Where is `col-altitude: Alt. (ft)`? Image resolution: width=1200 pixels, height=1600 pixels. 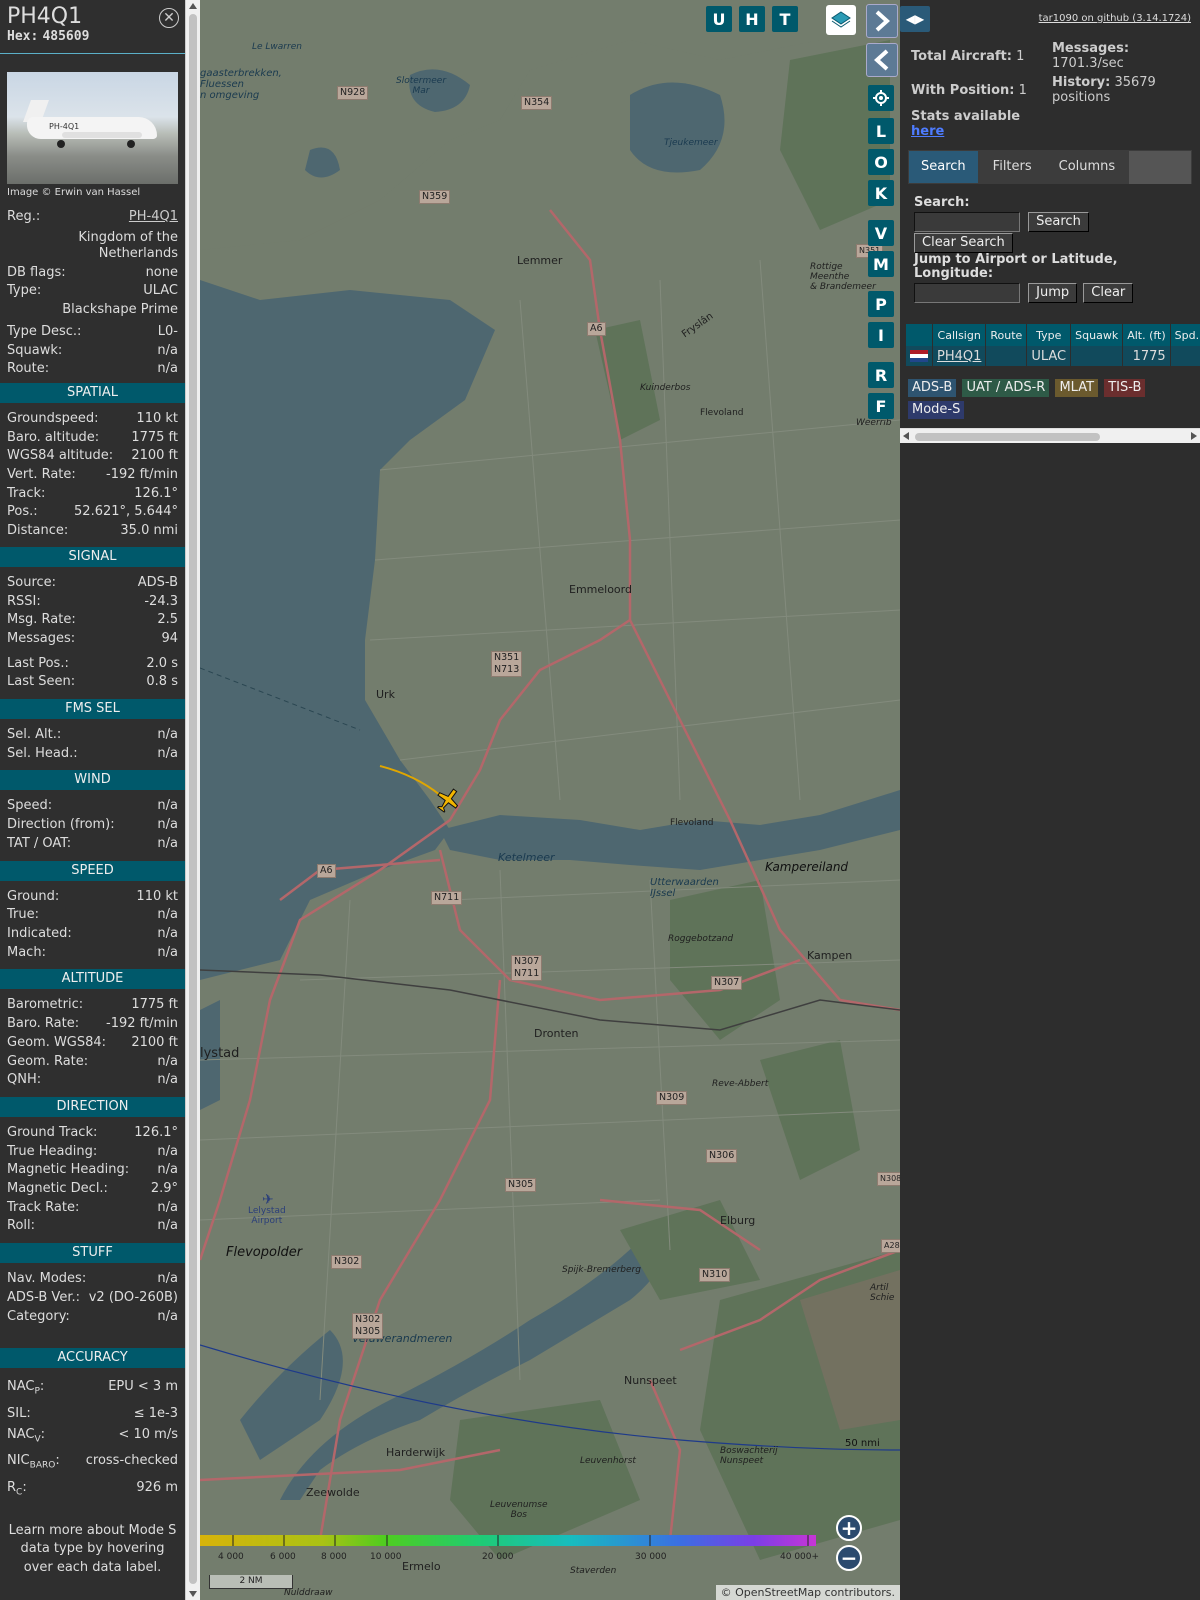 col-altitude: Alt. (ft) is located at coordinates (1146, 335).